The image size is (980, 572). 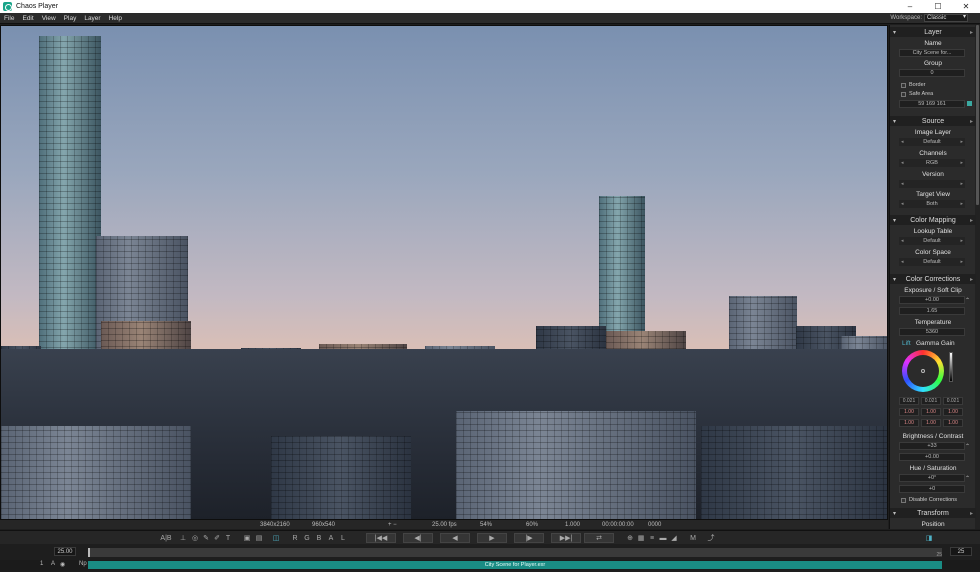 I want to click on target-icon: ◎, so click(x=195, y=538).